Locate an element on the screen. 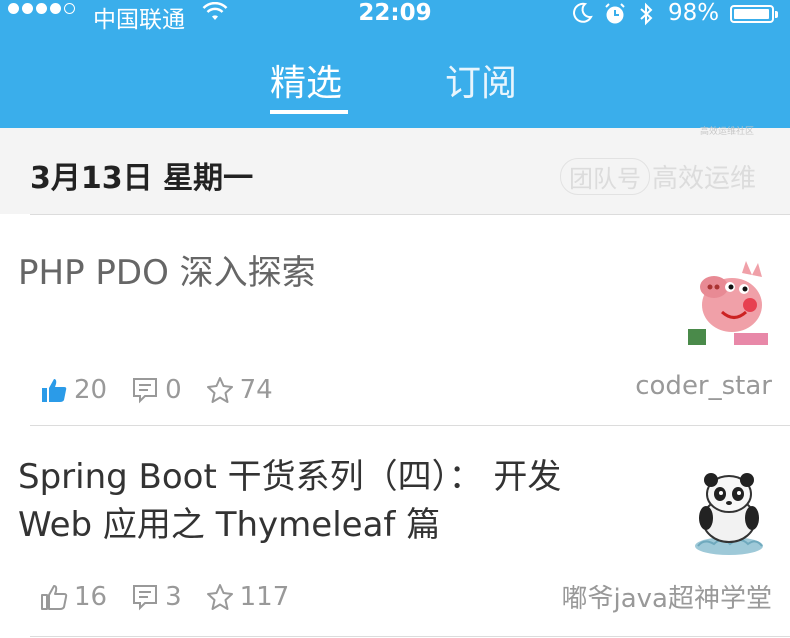  comment-count: 0 is located at coordinates (173, 390).